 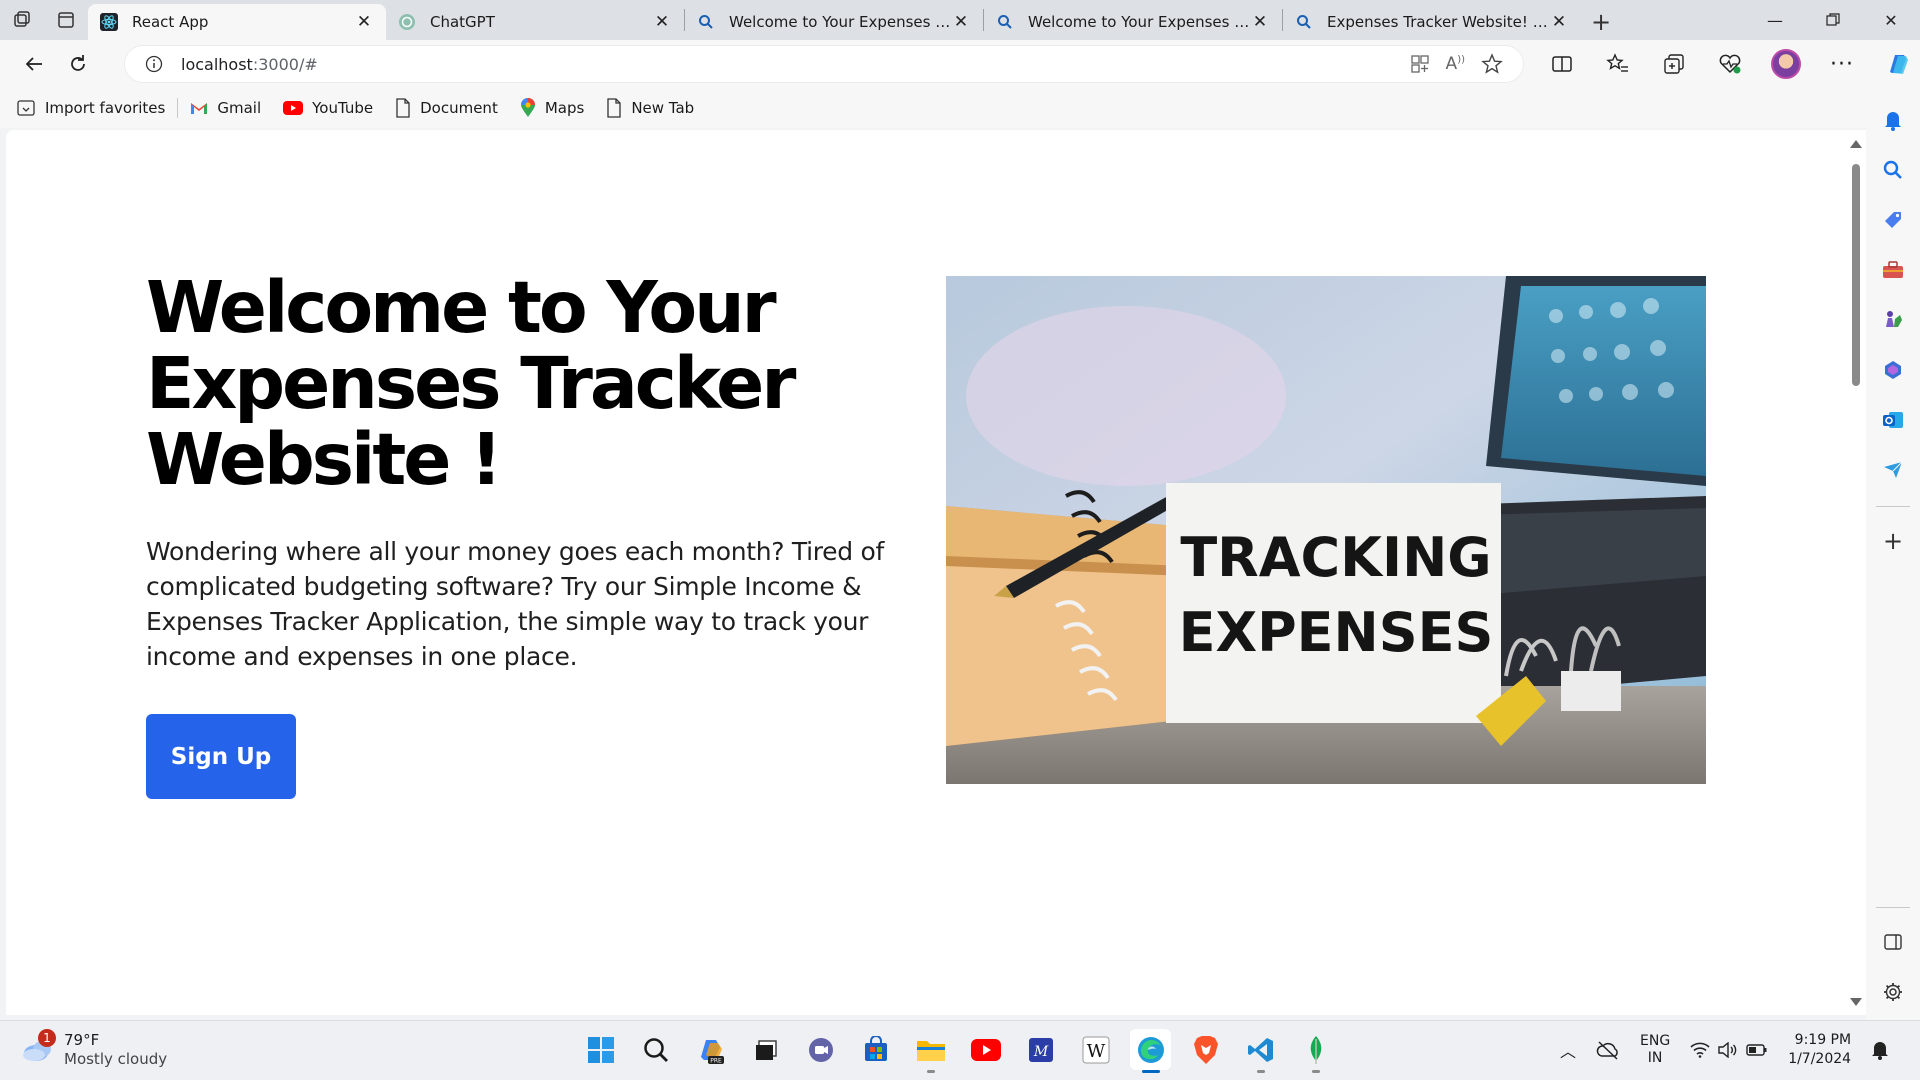 I want to click on shopping-tag-icon, so click(x=1893, y=220).